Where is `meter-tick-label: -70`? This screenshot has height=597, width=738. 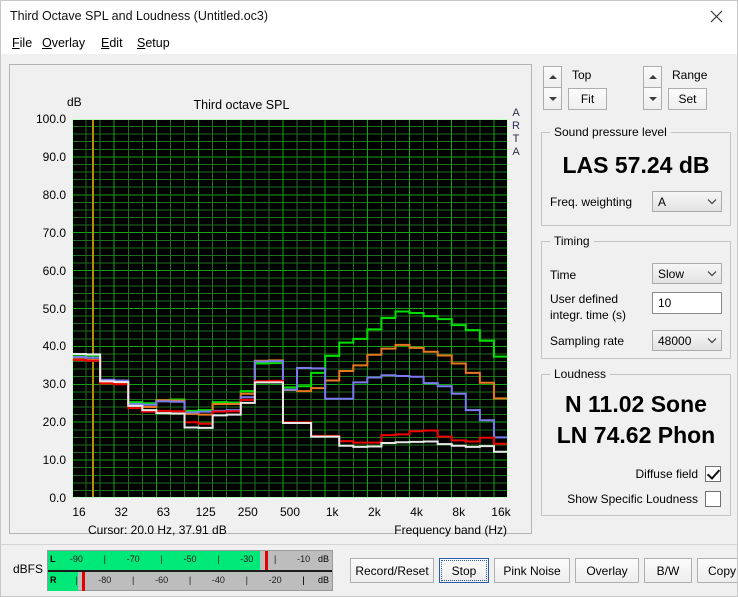 meter-tick-label: -70 is located at coordinates (133, 559).